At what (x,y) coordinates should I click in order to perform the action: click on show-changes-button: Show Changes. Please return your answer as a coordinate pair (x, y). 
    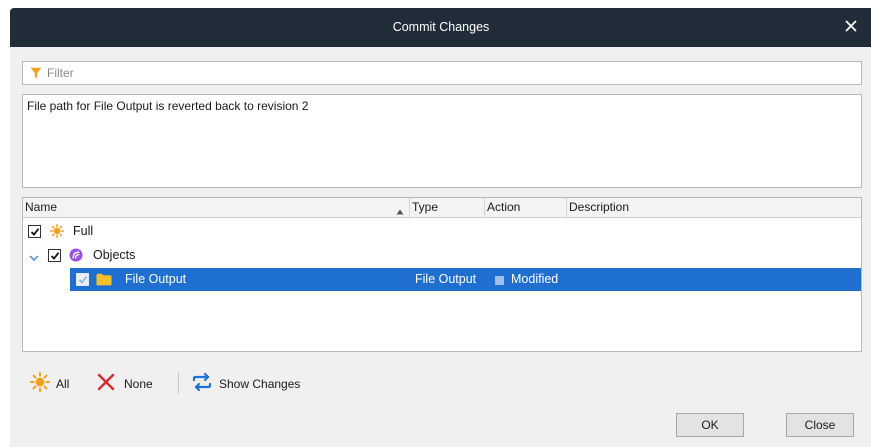
    Looking at the image, I should click on (257, 382).